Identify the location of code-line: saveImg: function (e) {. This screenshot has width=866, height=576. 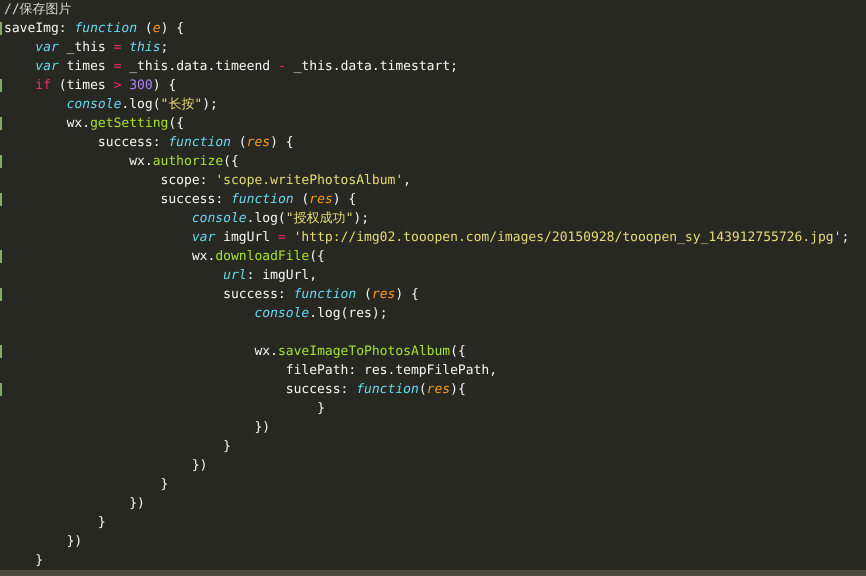
(94, 28).